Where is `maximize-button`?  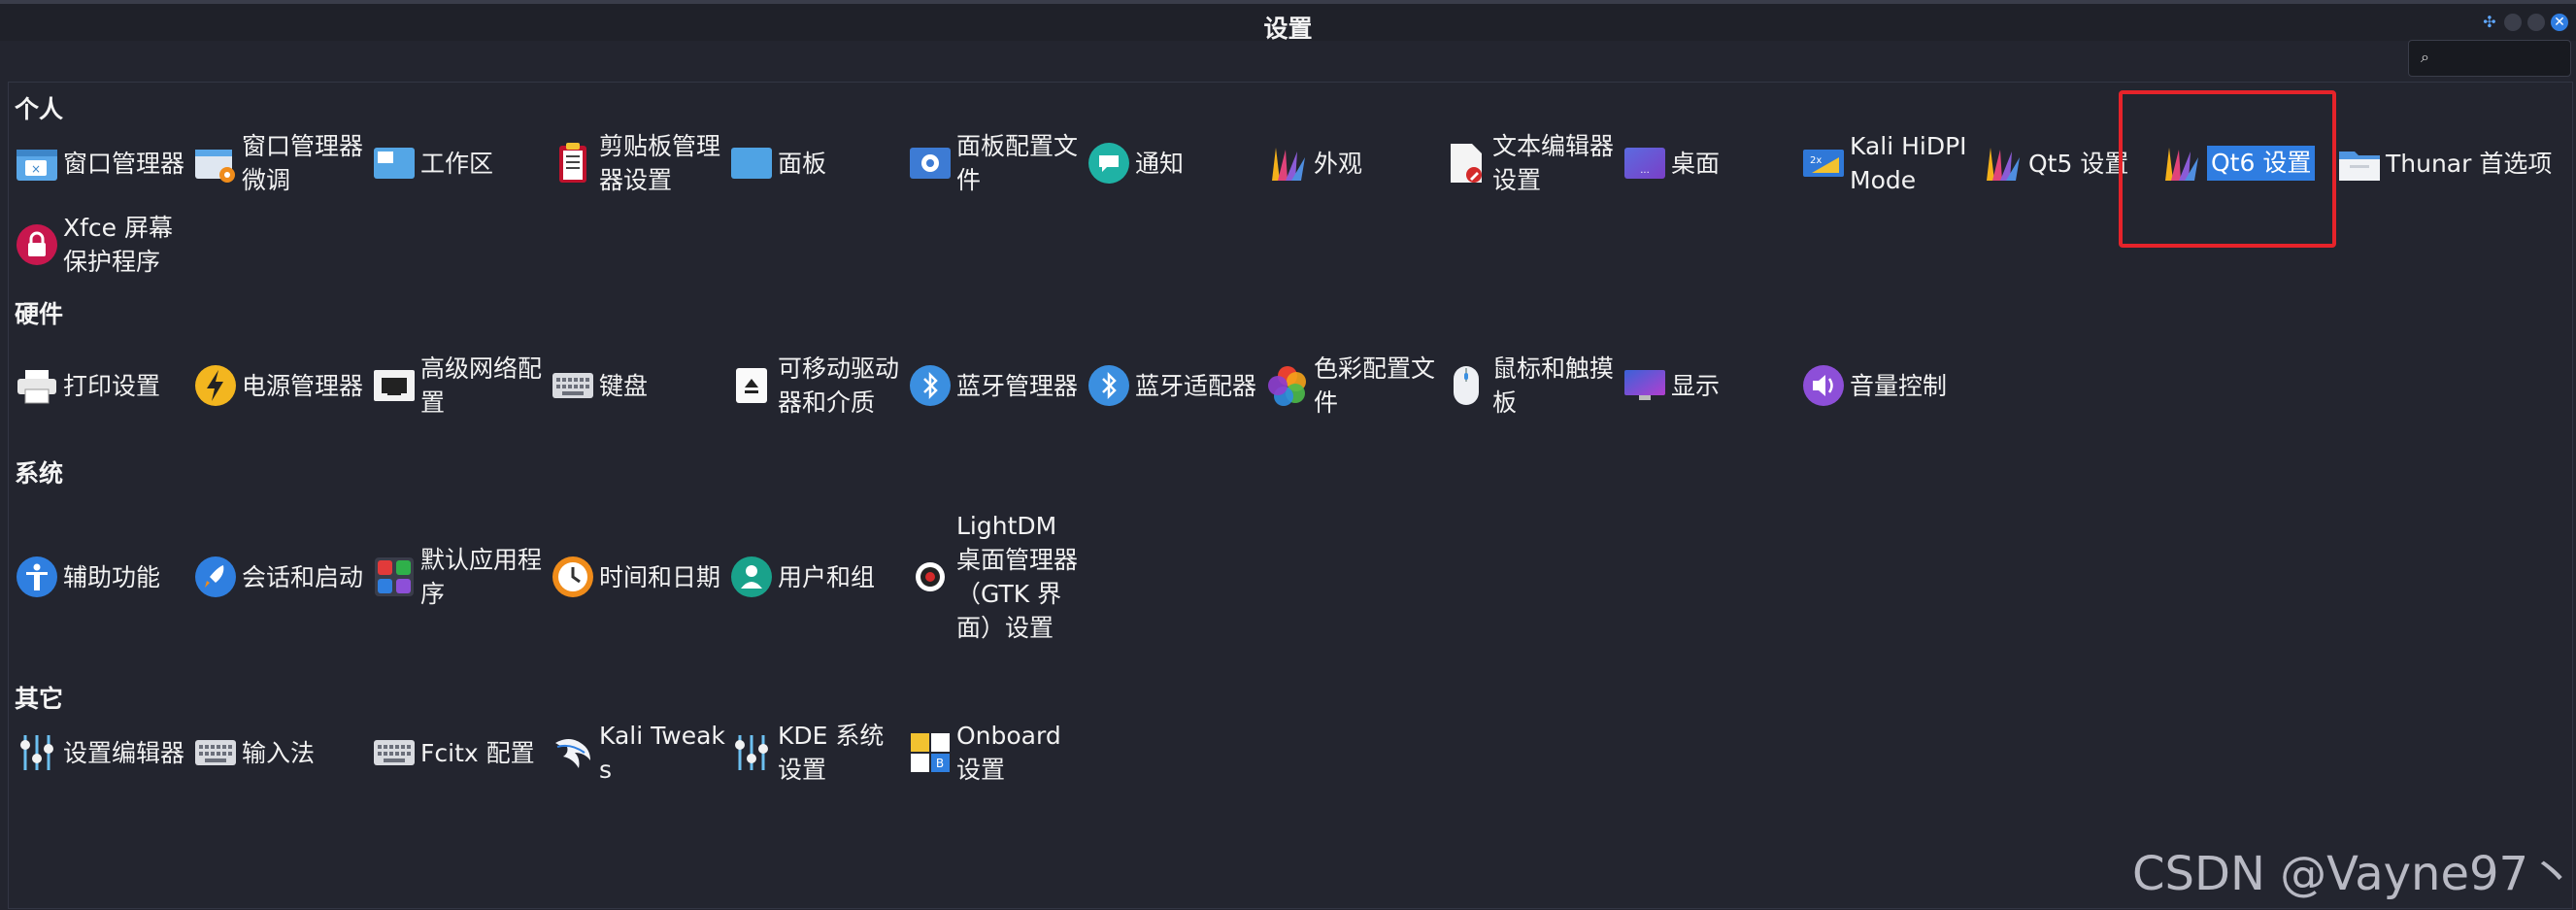 maximize-button is located at coordinates (2536, 22).